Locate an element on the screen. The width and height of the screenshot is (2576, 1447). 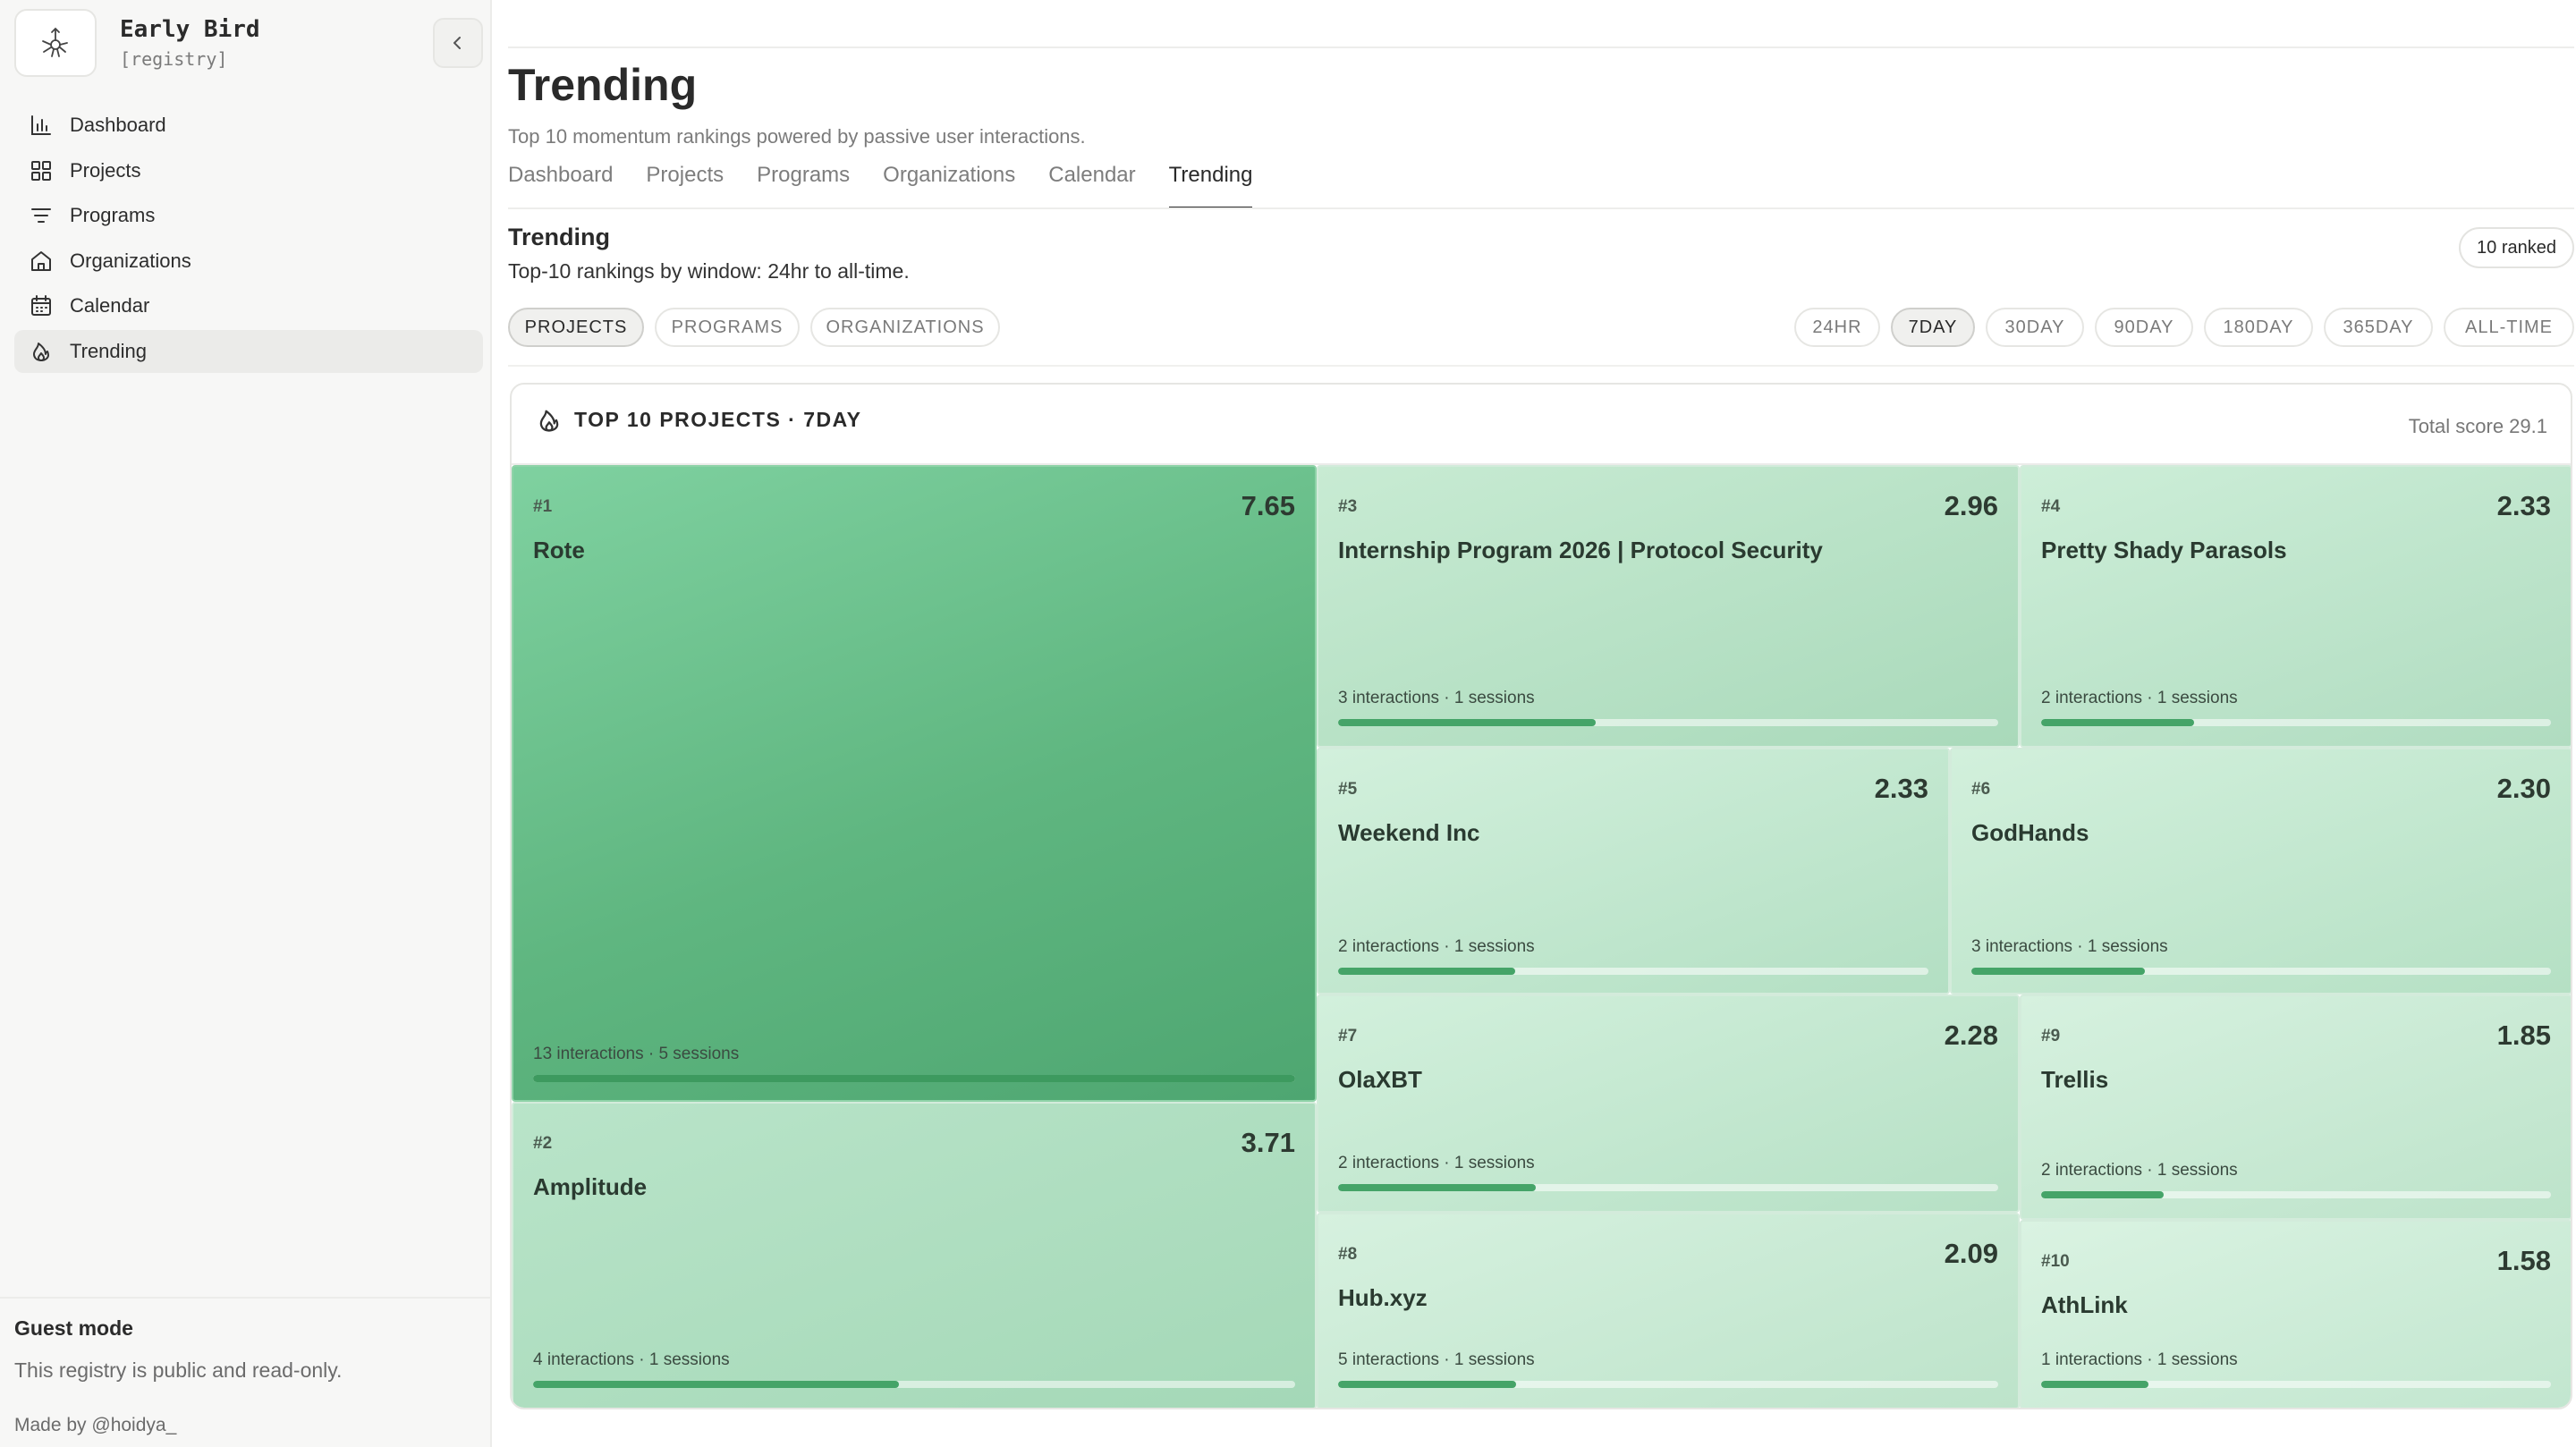
tile-rank: #1 is located at coordinates (543, 506).